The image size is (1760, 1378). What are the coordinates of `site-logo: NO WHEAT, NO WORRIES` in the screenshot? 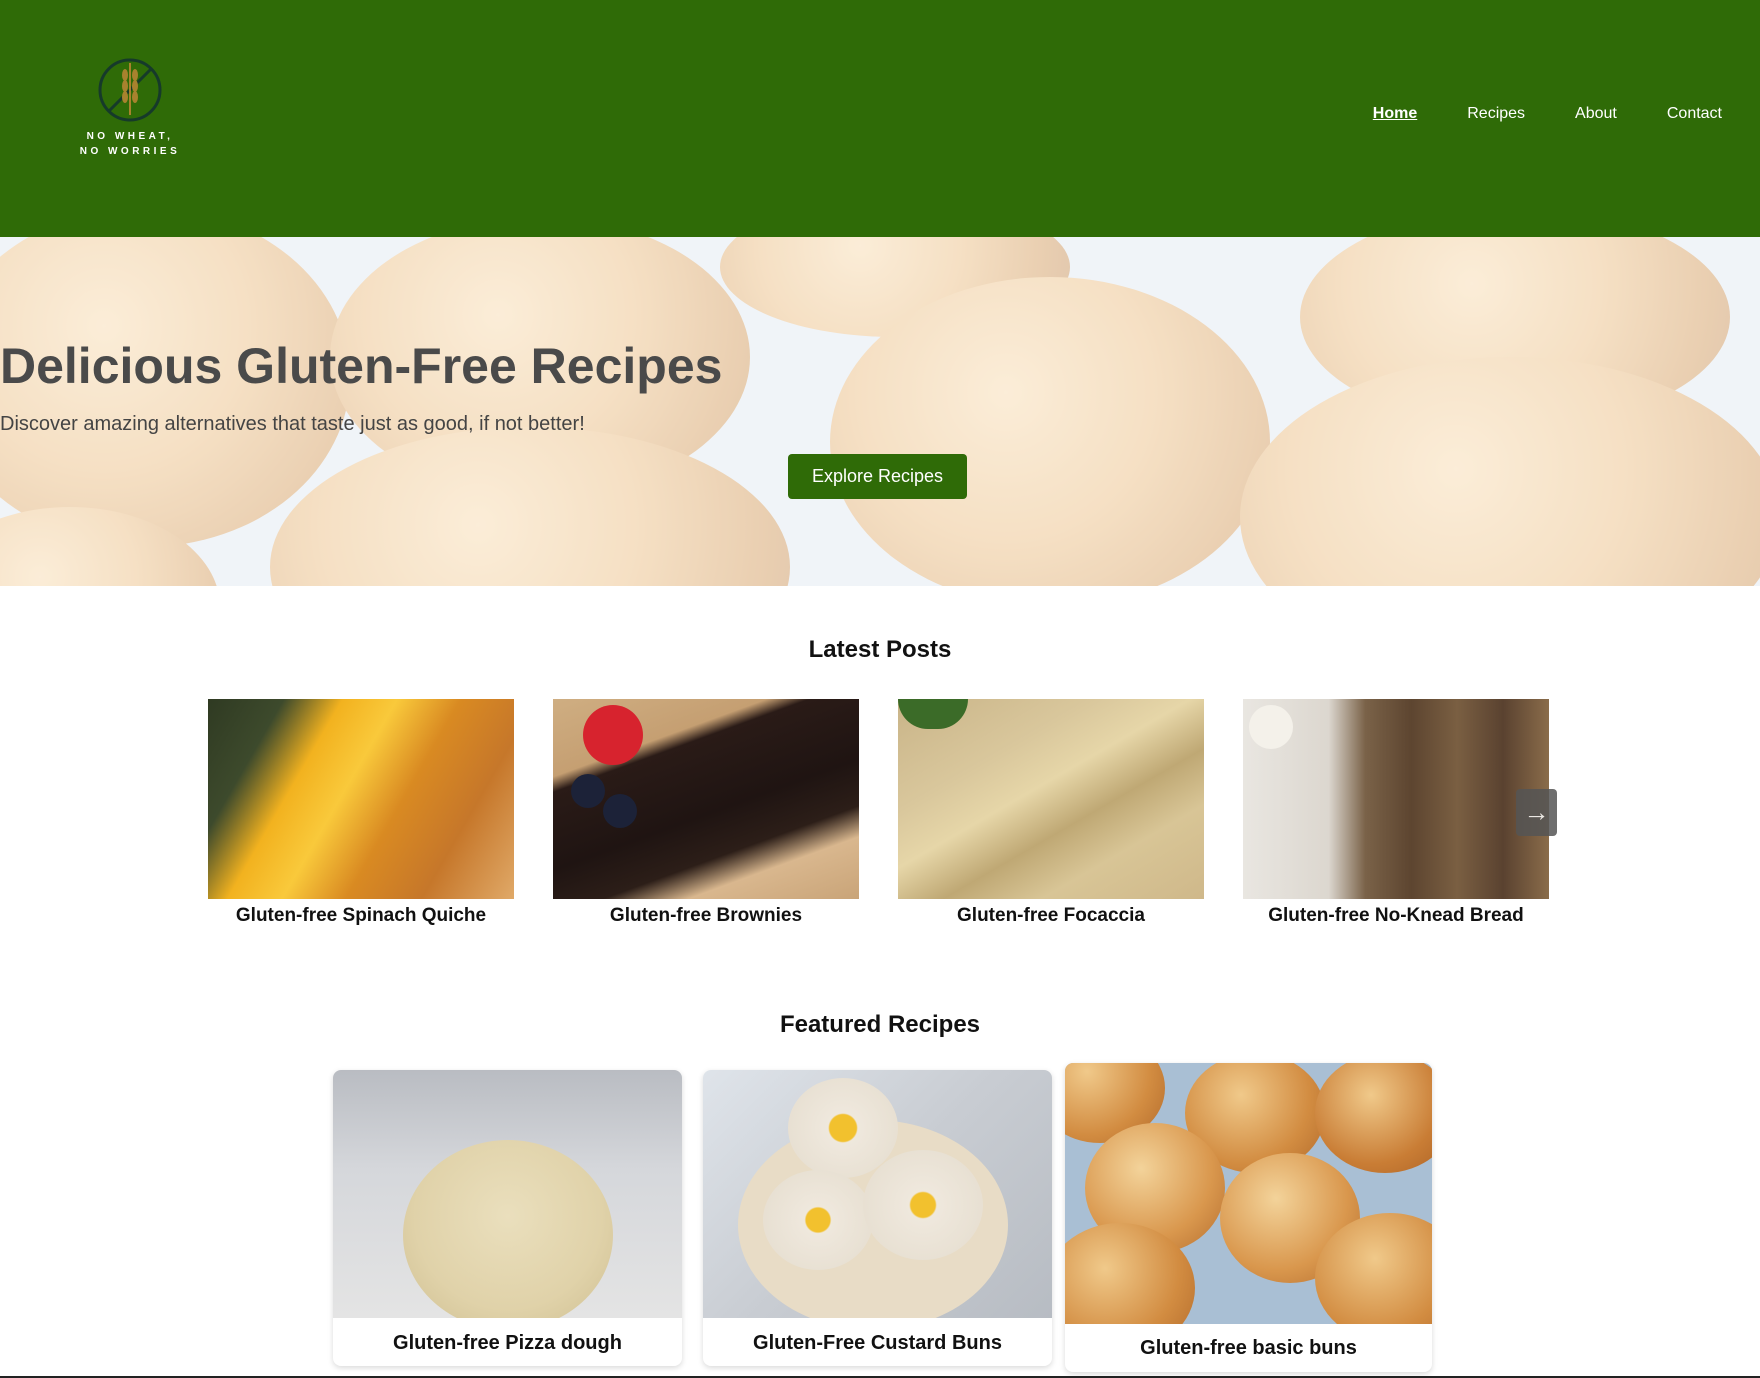 It's located at (130, 110).